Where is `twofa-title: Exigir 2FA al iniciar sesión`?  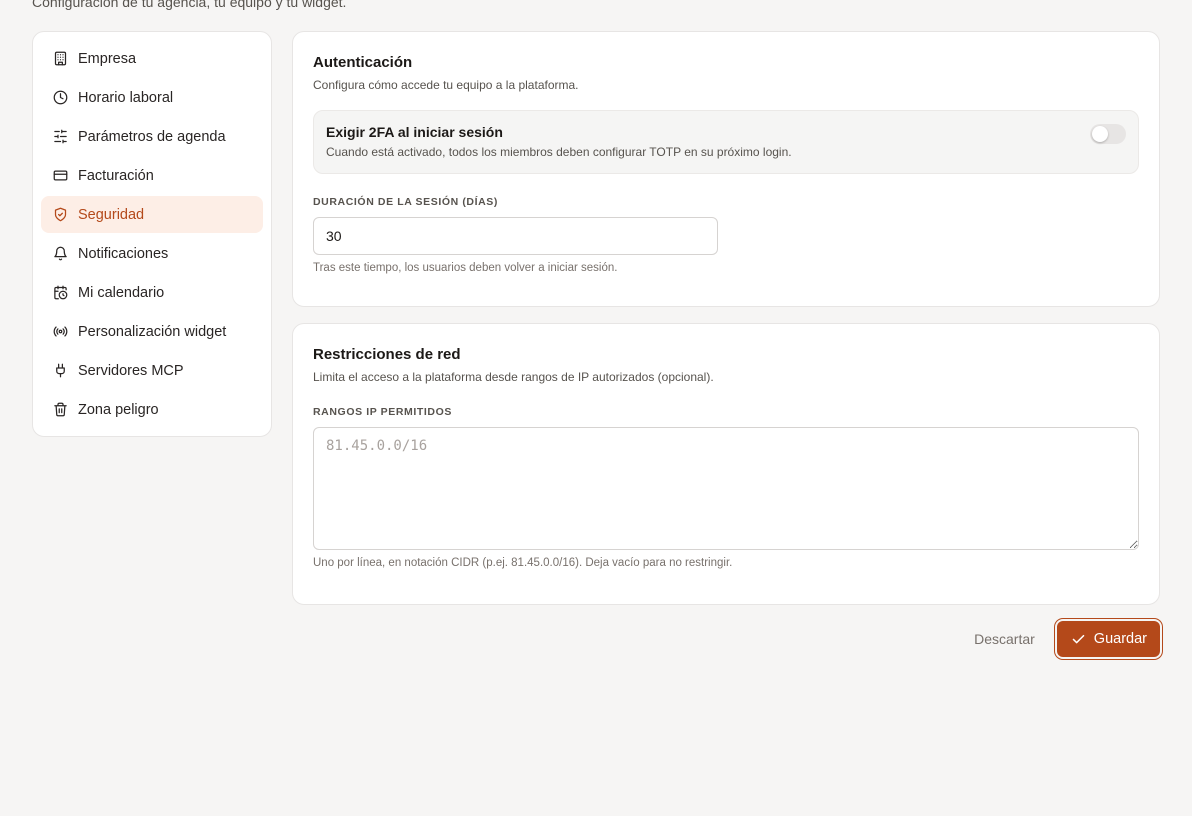 twofa-title: Exigir 2FA al iniciar sesión is located at coordinates (414, 132).